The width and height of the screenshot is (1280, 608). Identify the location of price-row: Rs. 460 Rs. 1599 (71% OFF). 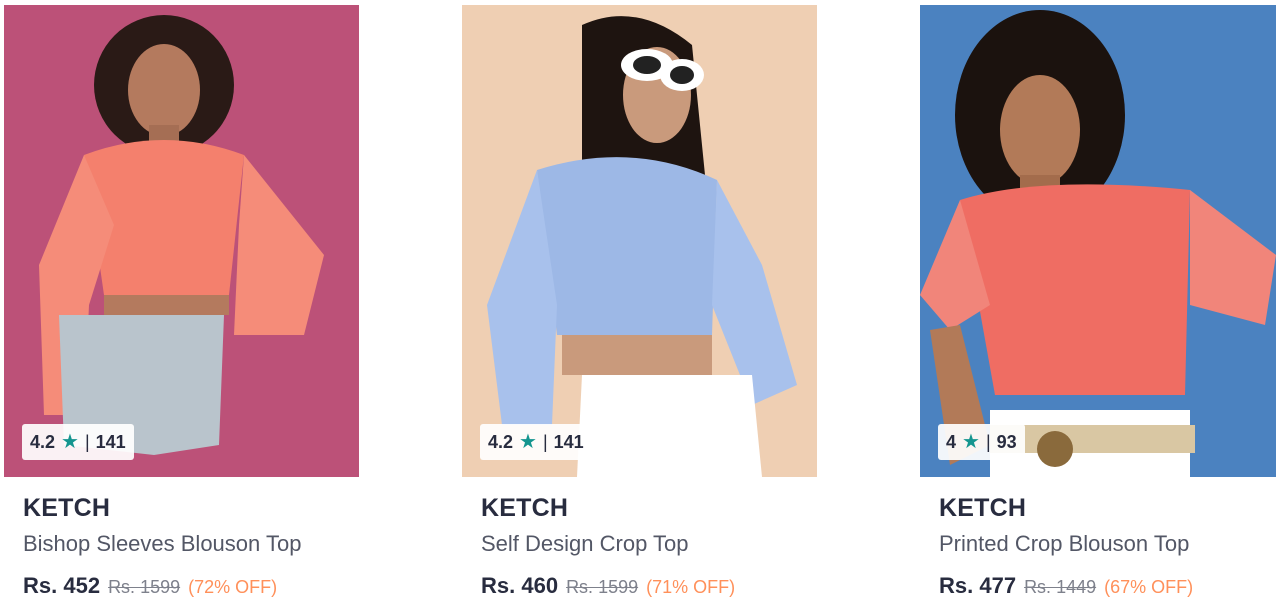
(608, 586).